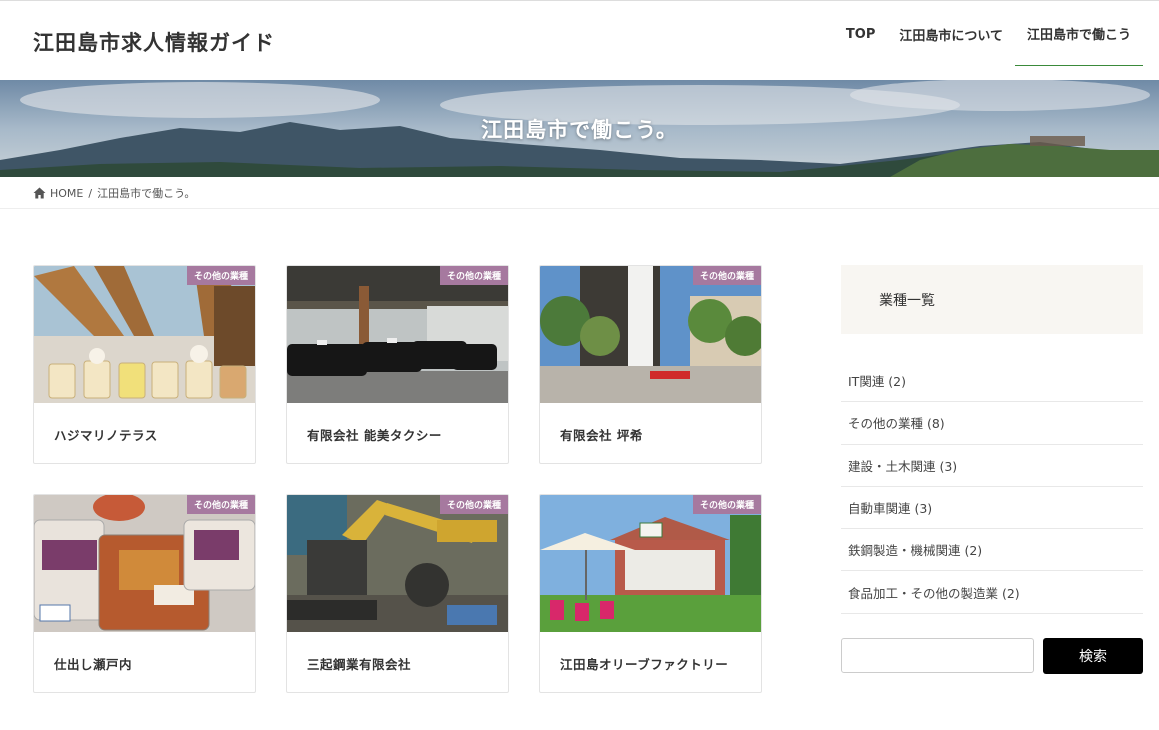 This screenshot has width=1159, height=730. What do you see at coordinates (39, 193) in the screenshot?
I see `home-icon` at bounding box center [39, 193].